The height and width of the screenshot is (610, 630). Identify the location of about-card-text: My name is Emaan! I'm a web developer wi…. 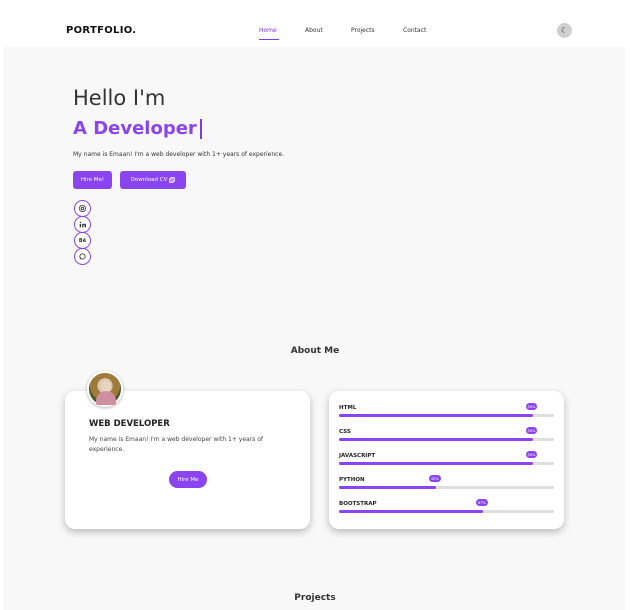
(176, 444).